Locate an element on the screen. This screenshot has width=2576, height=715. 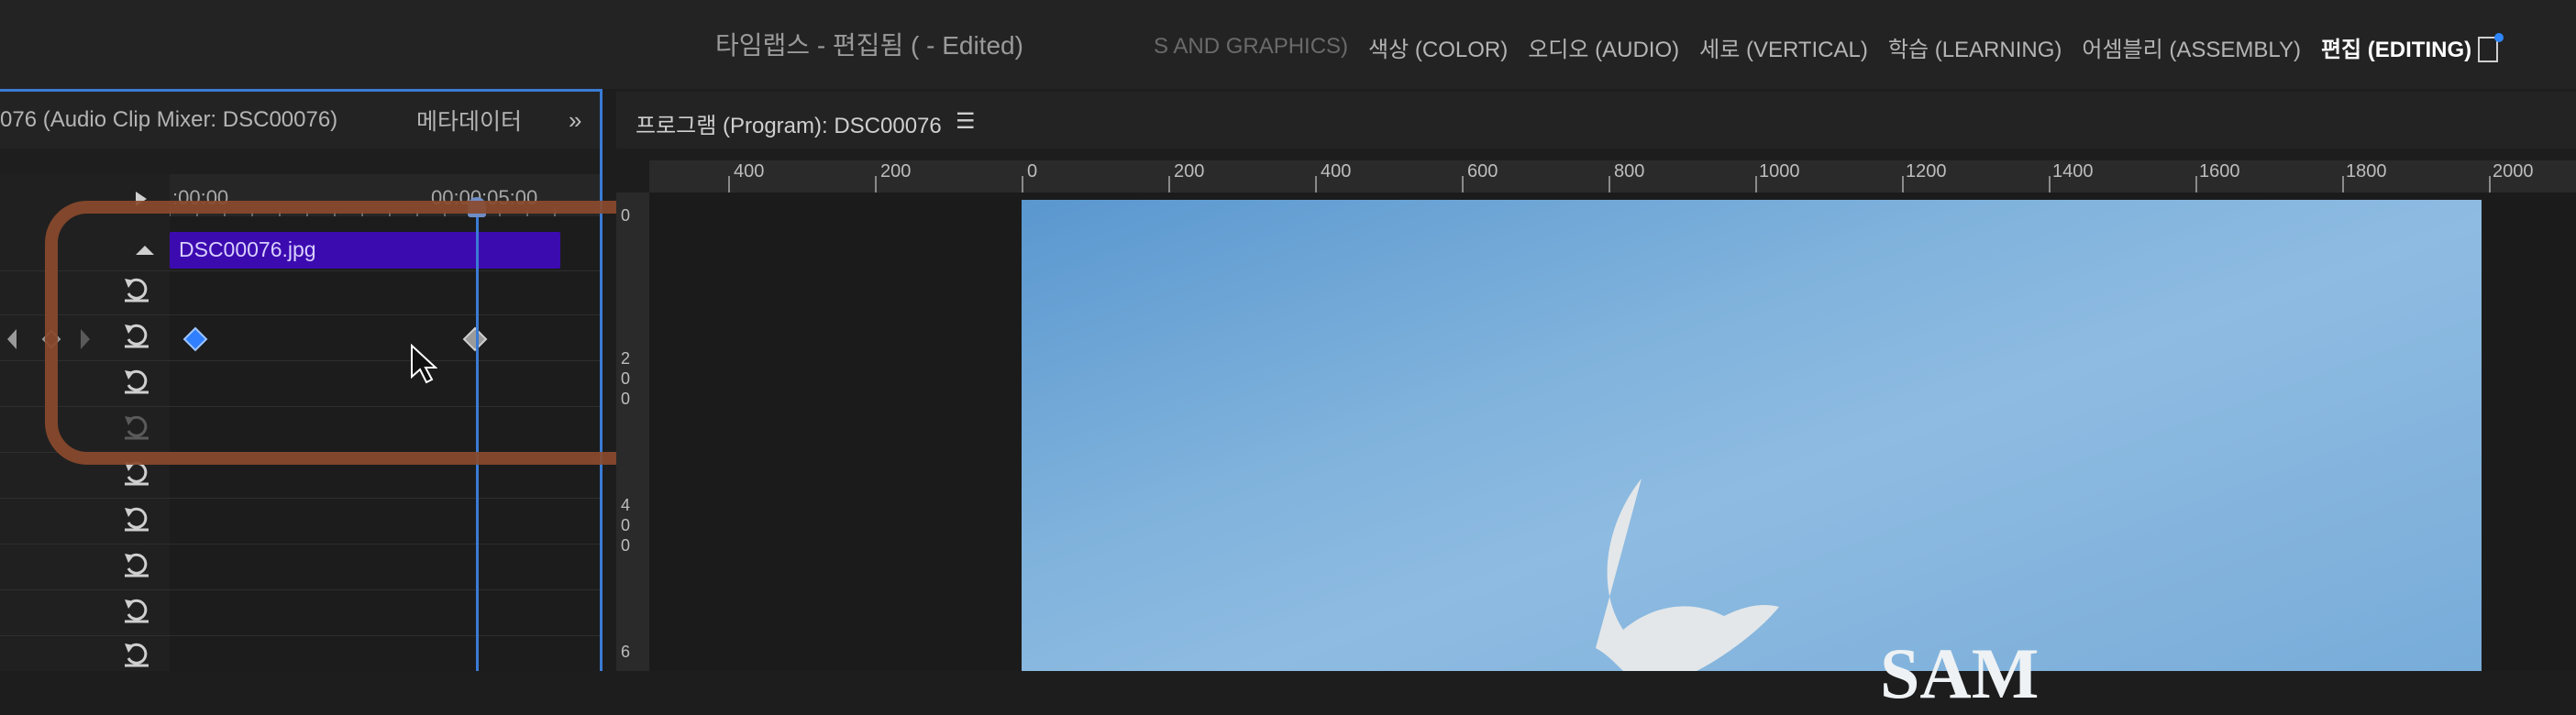
workspace-tab-color: 색상 (COLOR) is located at coordinates (1438, 47).